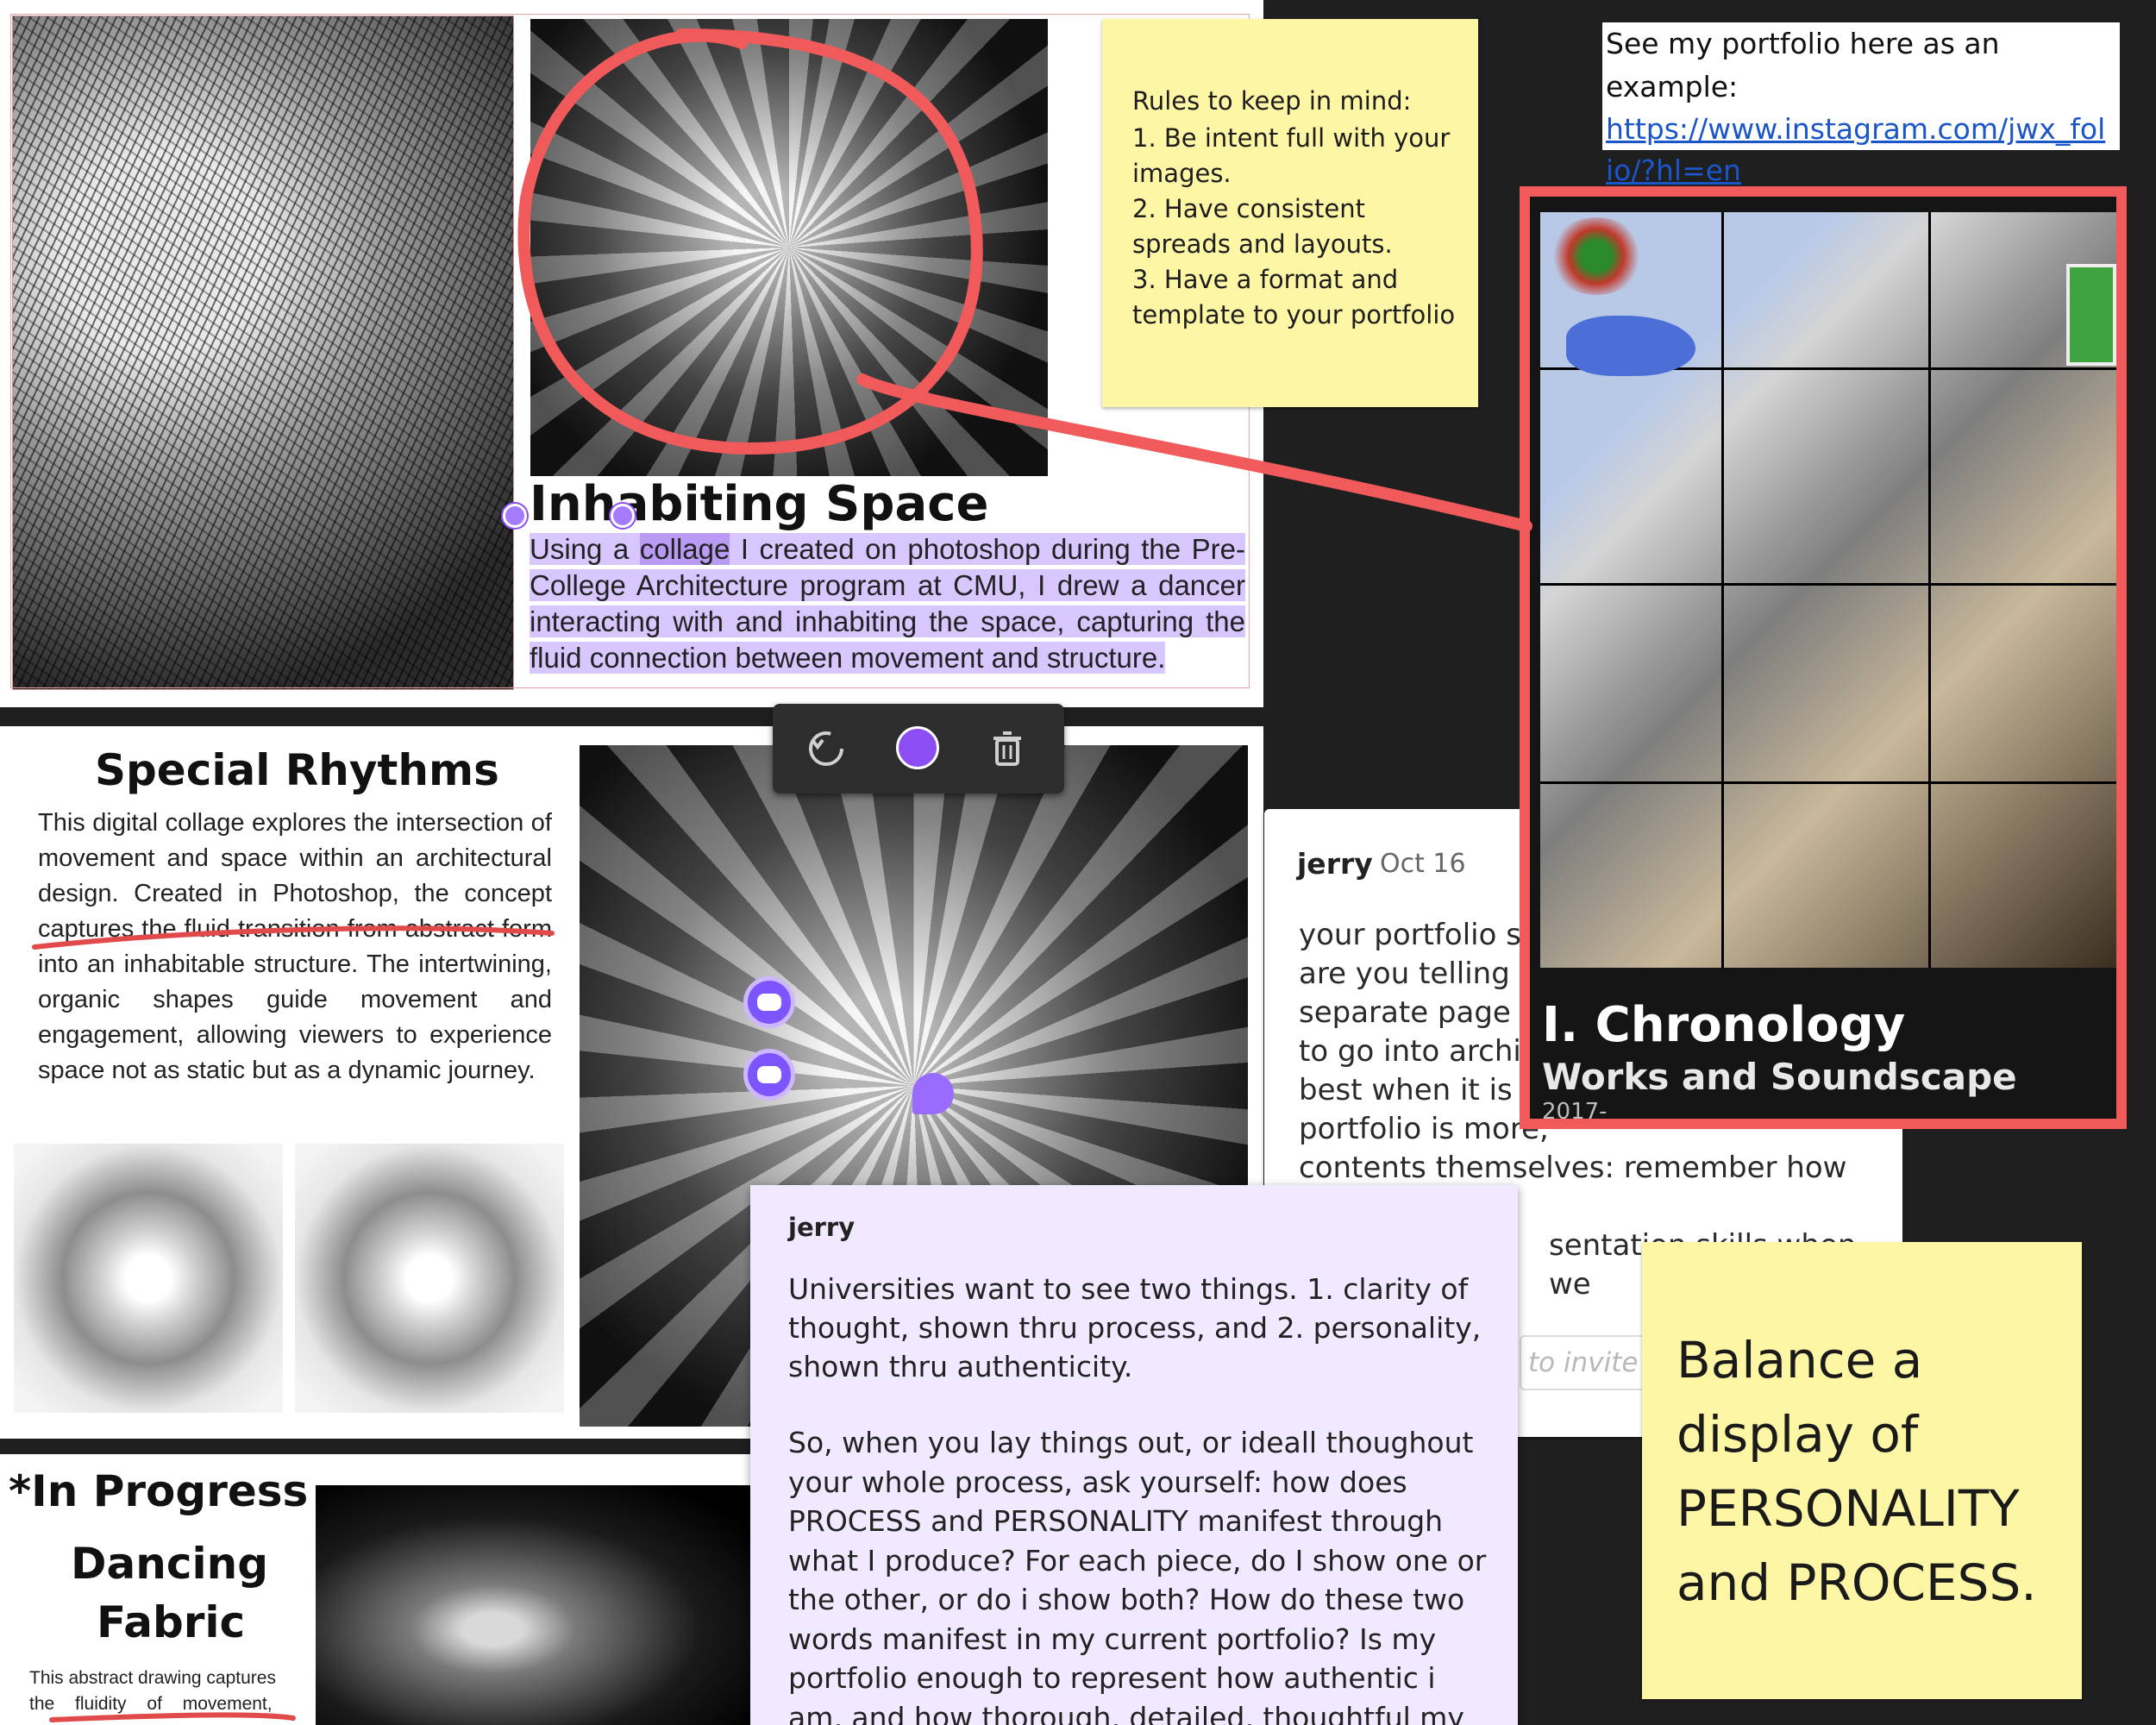 Image resolution: width=2156 pixels, height=1725 pixels. Describe the element at coordinates (159, 1491) in the screenshot. I see `progress-tag: *In Progress` at that location.